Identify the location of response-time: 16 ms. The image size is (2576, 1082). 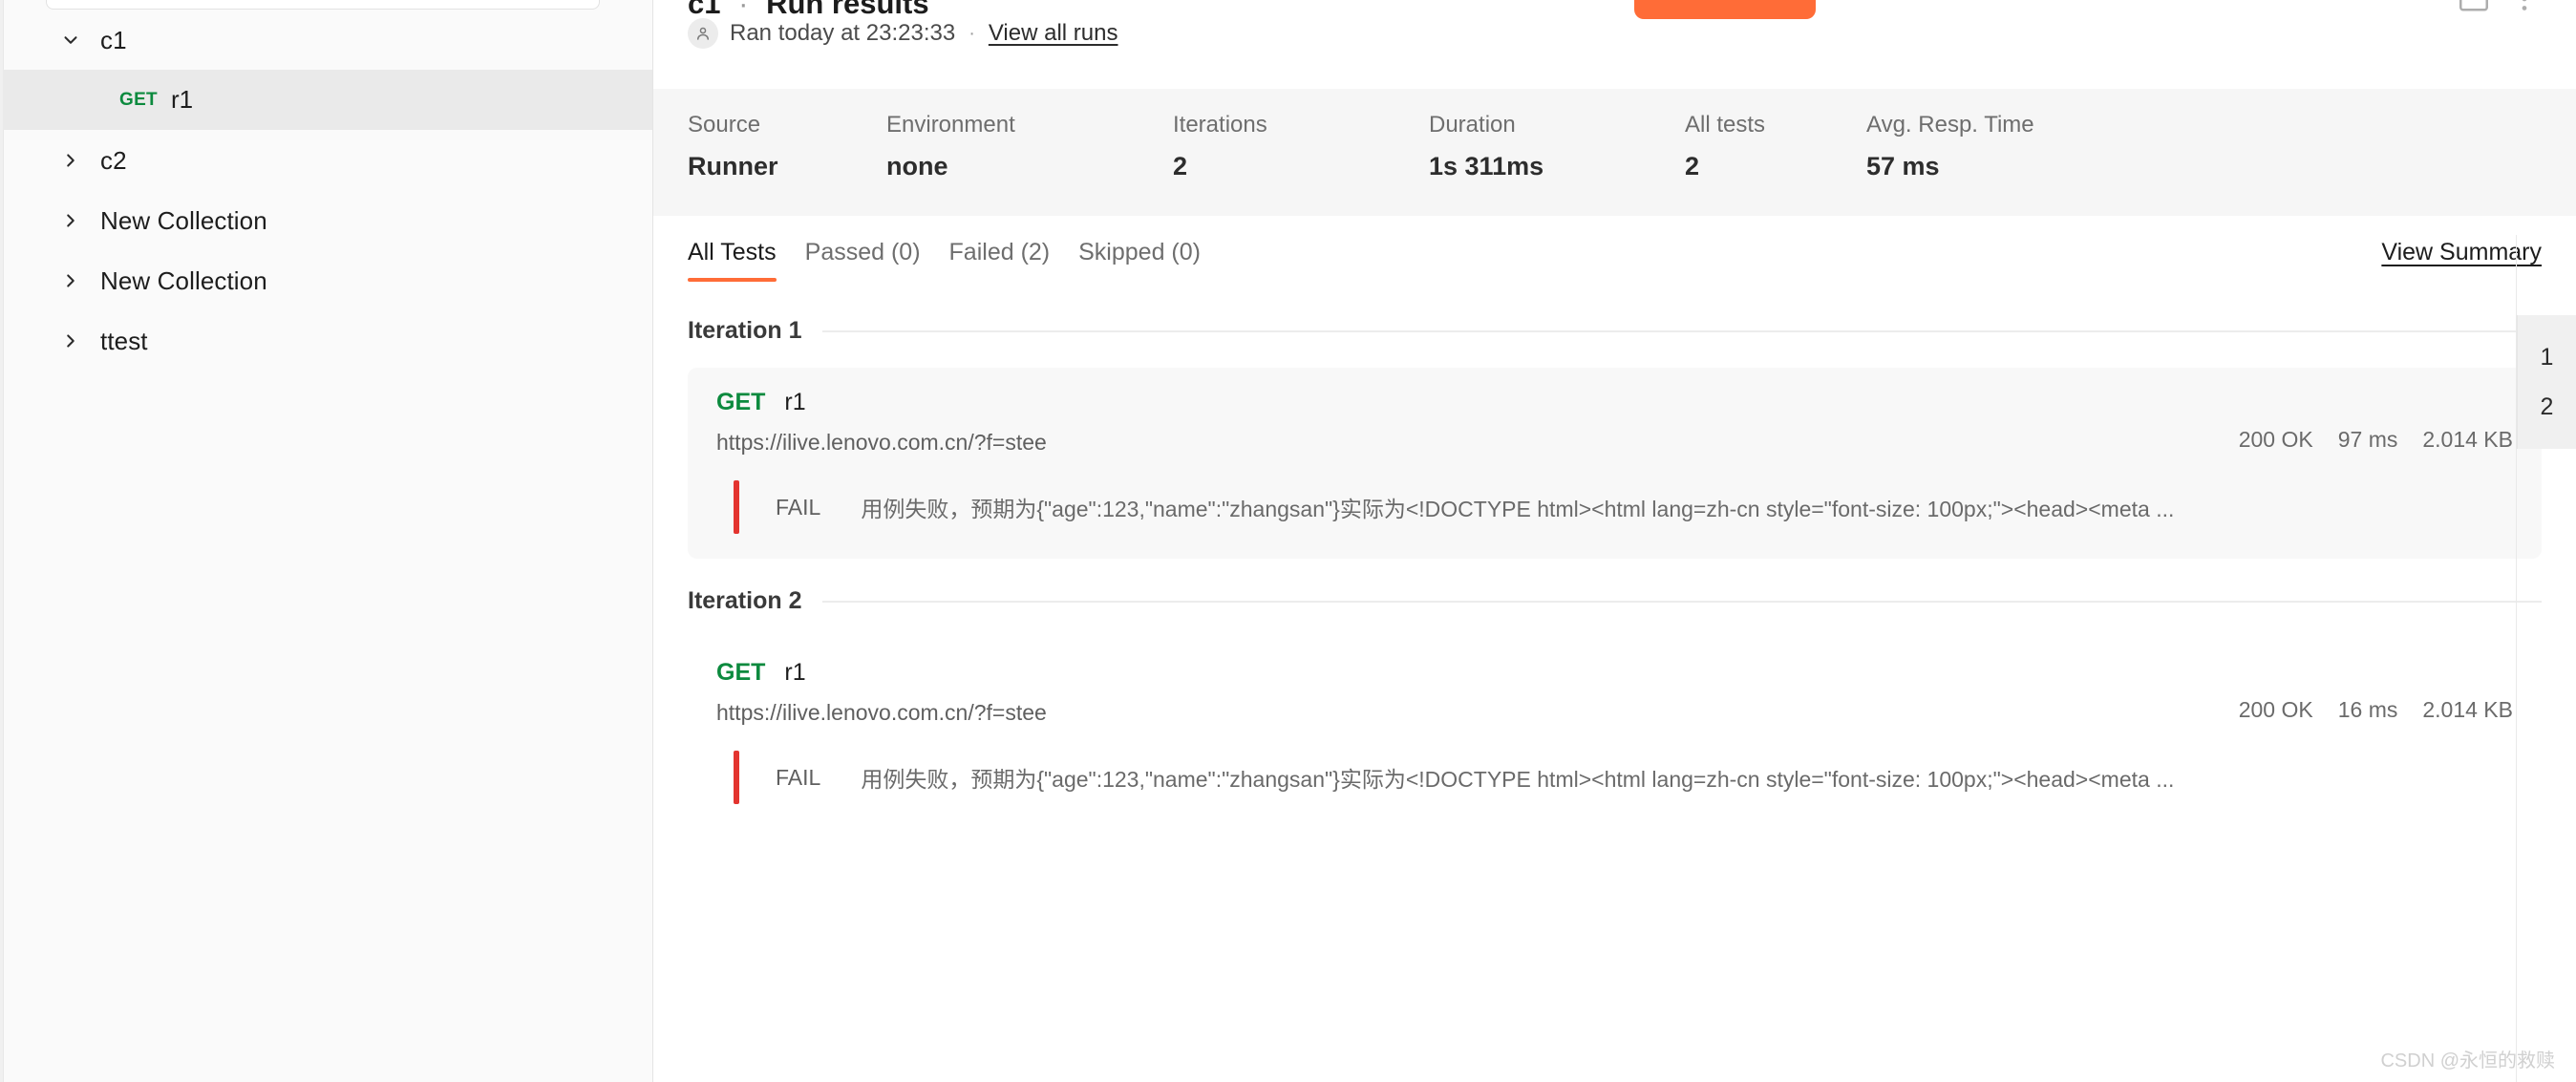
(2367, 709).